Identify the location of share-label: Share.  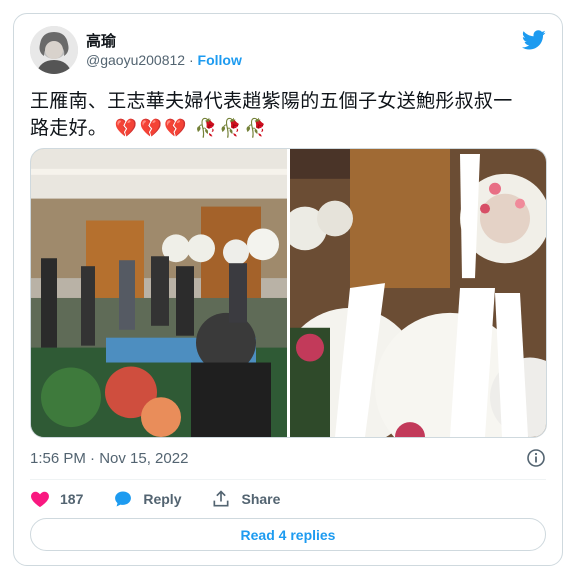
(261, 499).